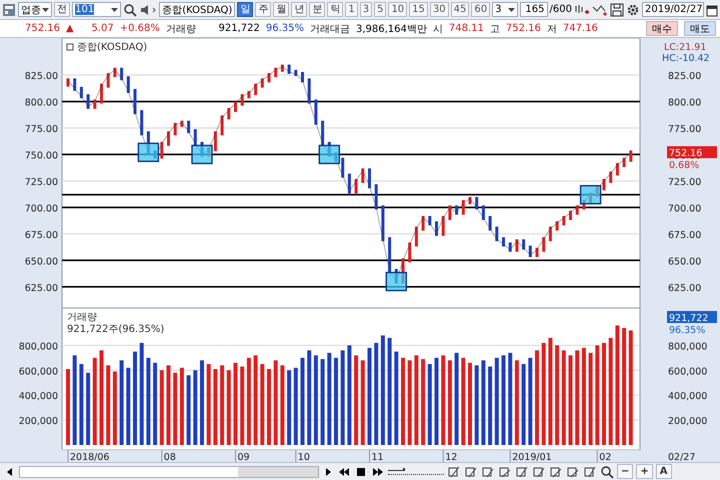 The image size is (720, 480). I want to click on volume-value: 921,722, so click(239, 28).